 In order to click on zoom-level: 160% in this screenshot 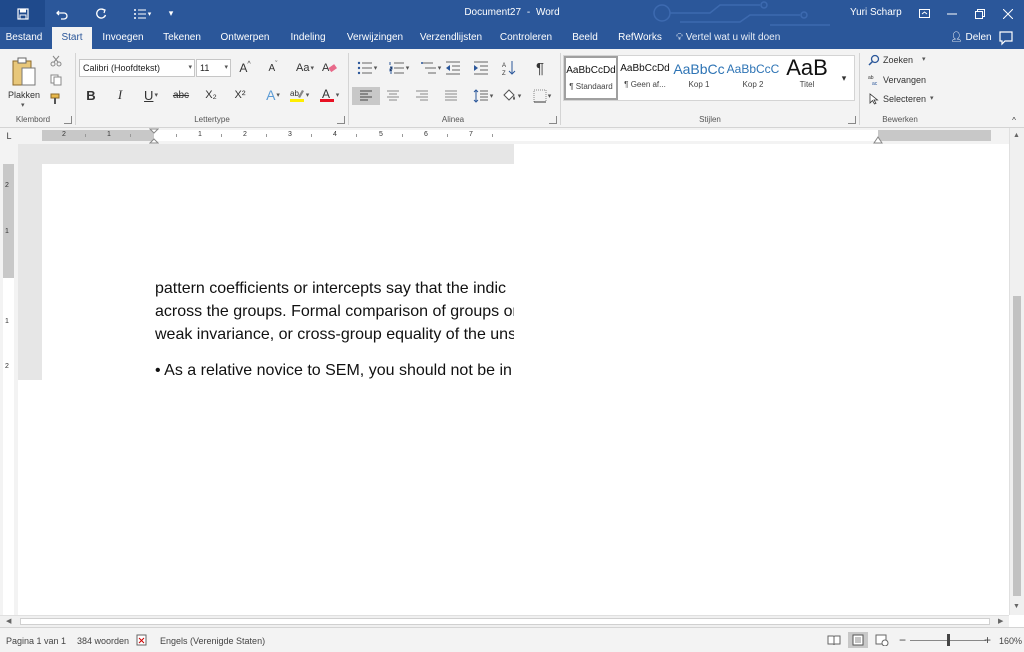, I will do `click(1010, 641)`.